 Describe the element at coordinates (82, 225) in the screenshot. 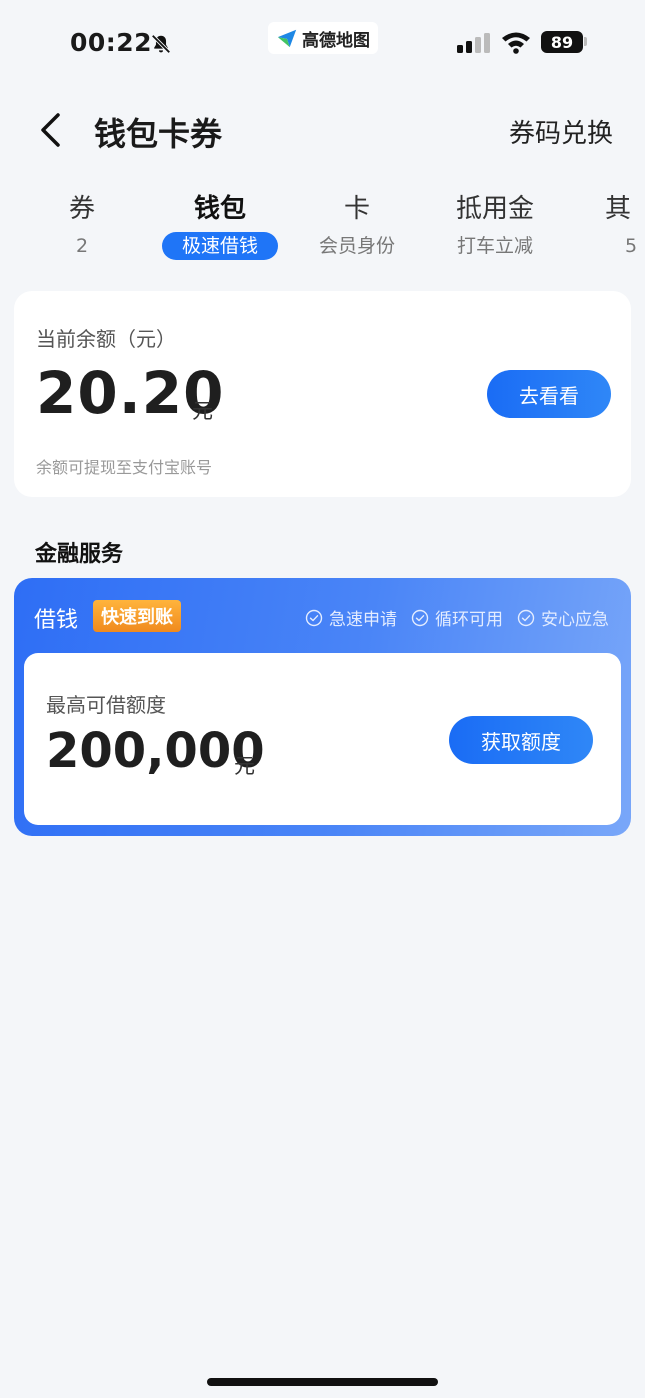

I see `tab-coupons: 券 2` at that location.